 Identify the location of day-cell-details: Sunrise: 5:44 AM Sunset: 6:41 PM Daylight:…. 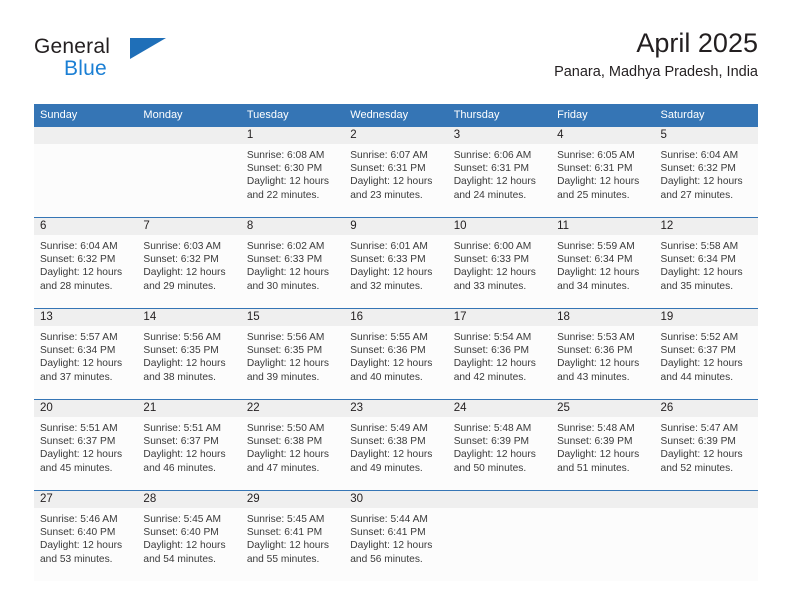
(395, 537).